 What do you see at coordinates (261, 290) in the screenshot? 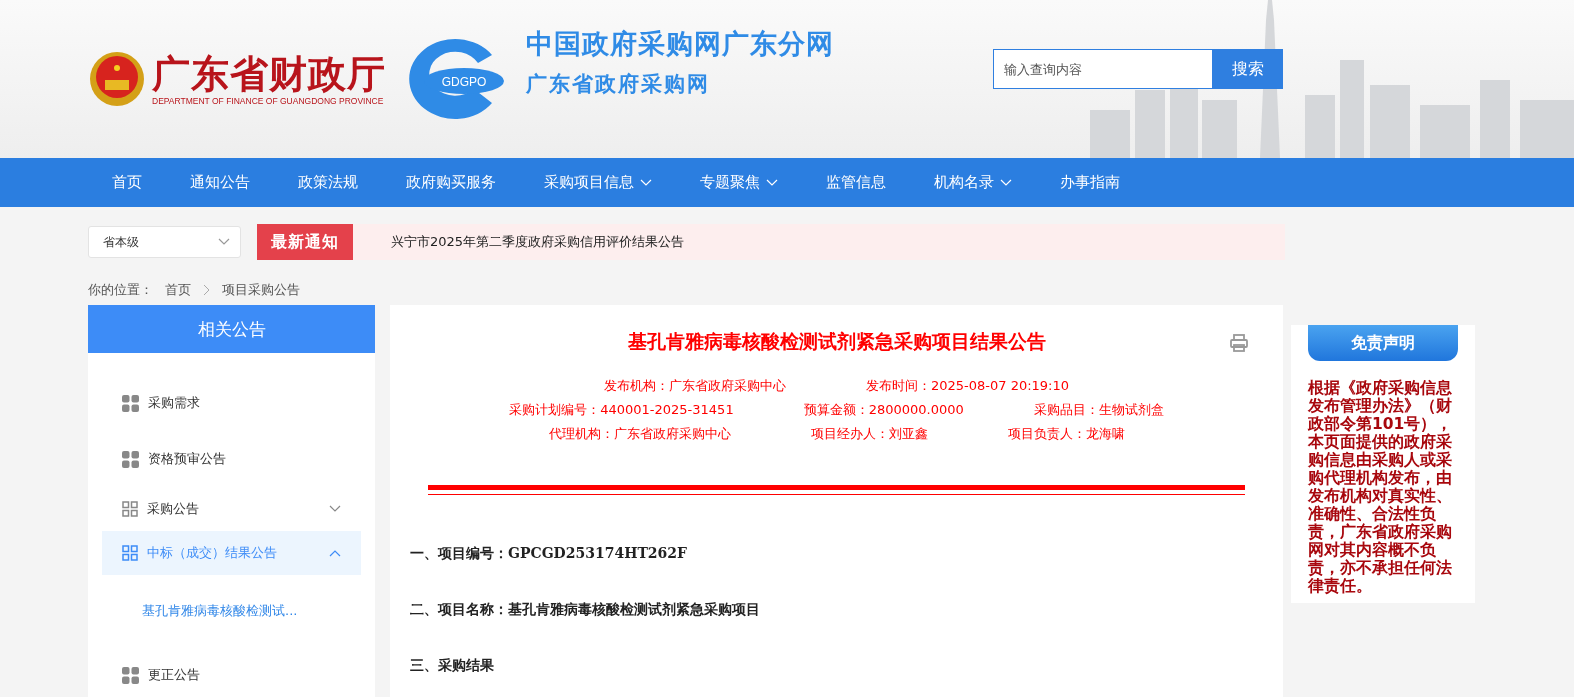
I see `breadcrumb-link: 项目采购公告` at bounding box center [261, 290].